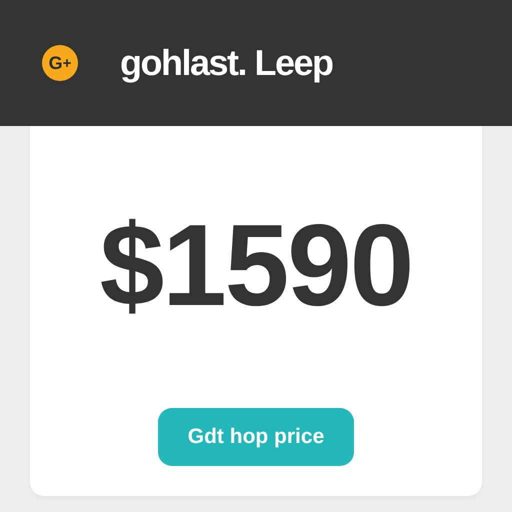 The image size is (512, 512). Describe the element at coordinates (226, 63) in the screenshot. I see `site-title: gohlast. Leep` at that location.